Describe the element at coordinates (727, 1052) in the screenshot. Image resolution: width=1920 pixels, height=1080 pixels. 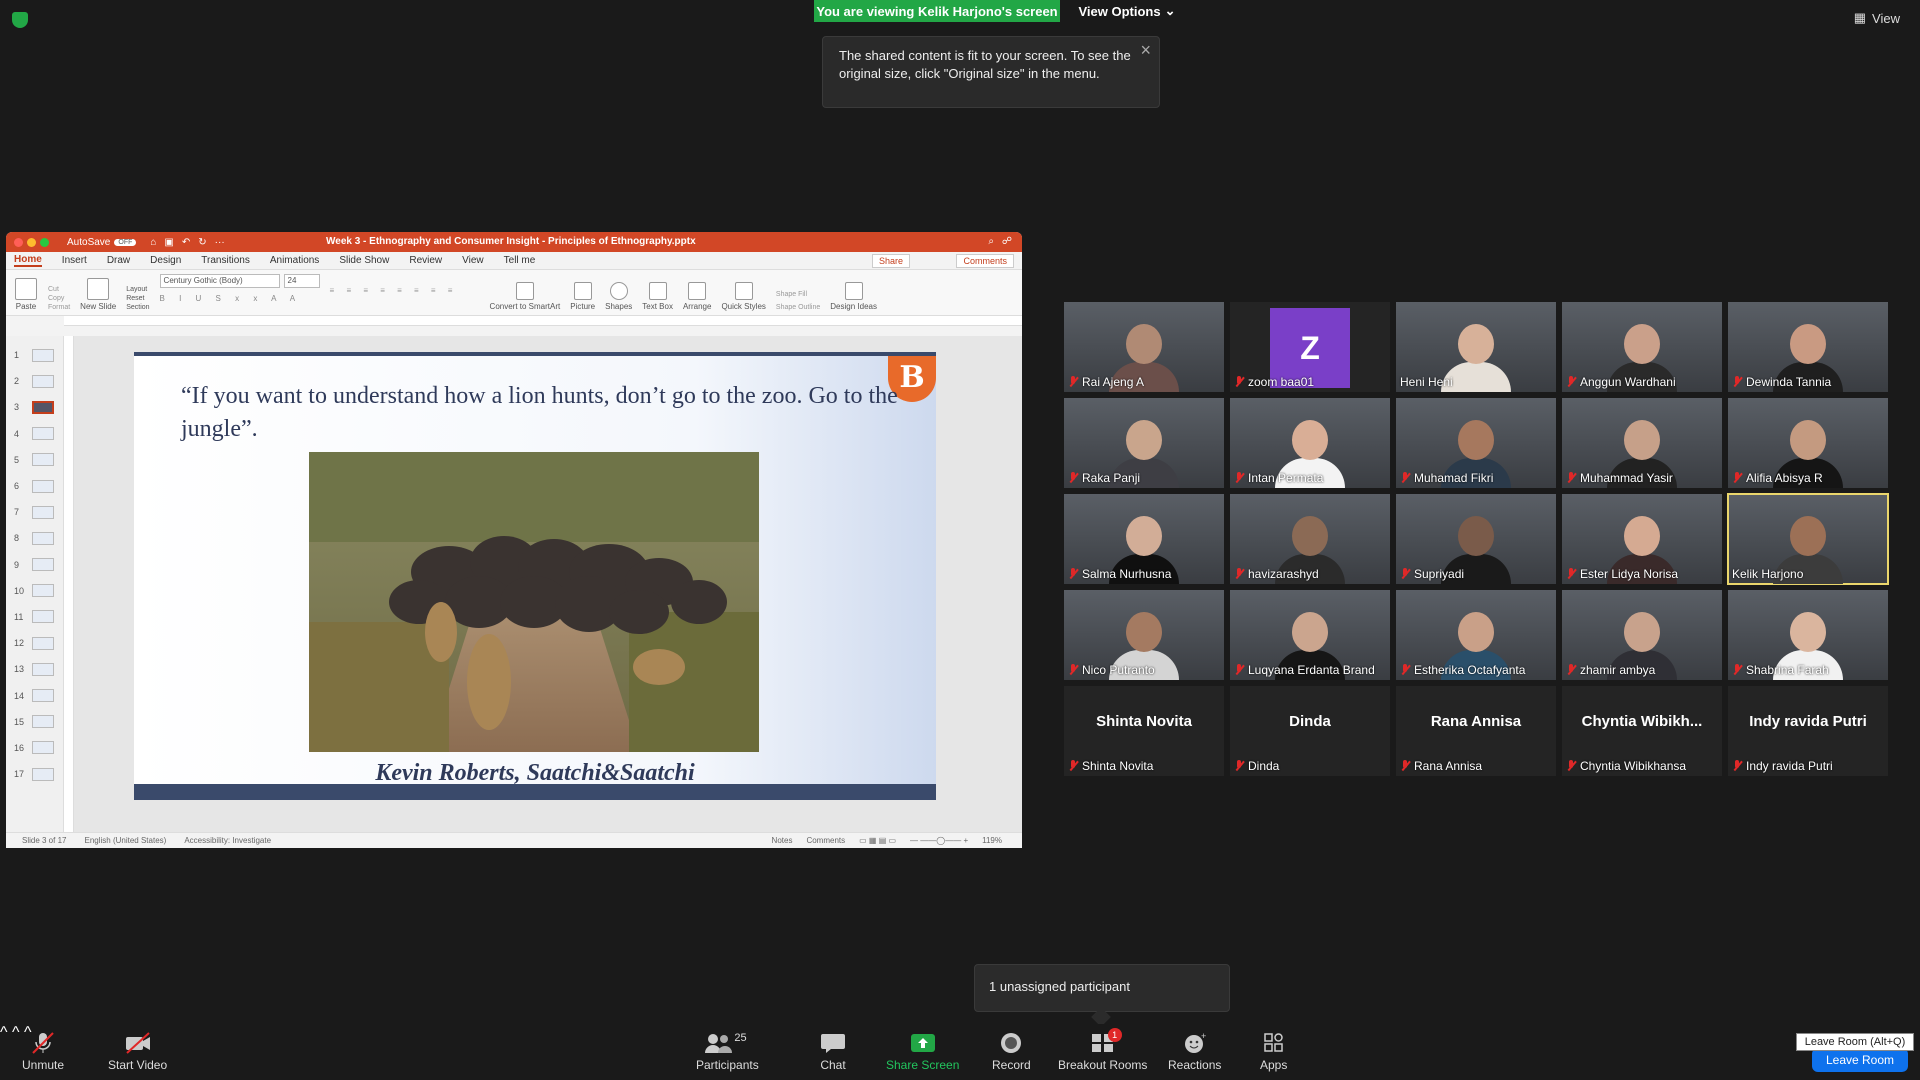
I see `participants-button: 25 Participants` at that location.